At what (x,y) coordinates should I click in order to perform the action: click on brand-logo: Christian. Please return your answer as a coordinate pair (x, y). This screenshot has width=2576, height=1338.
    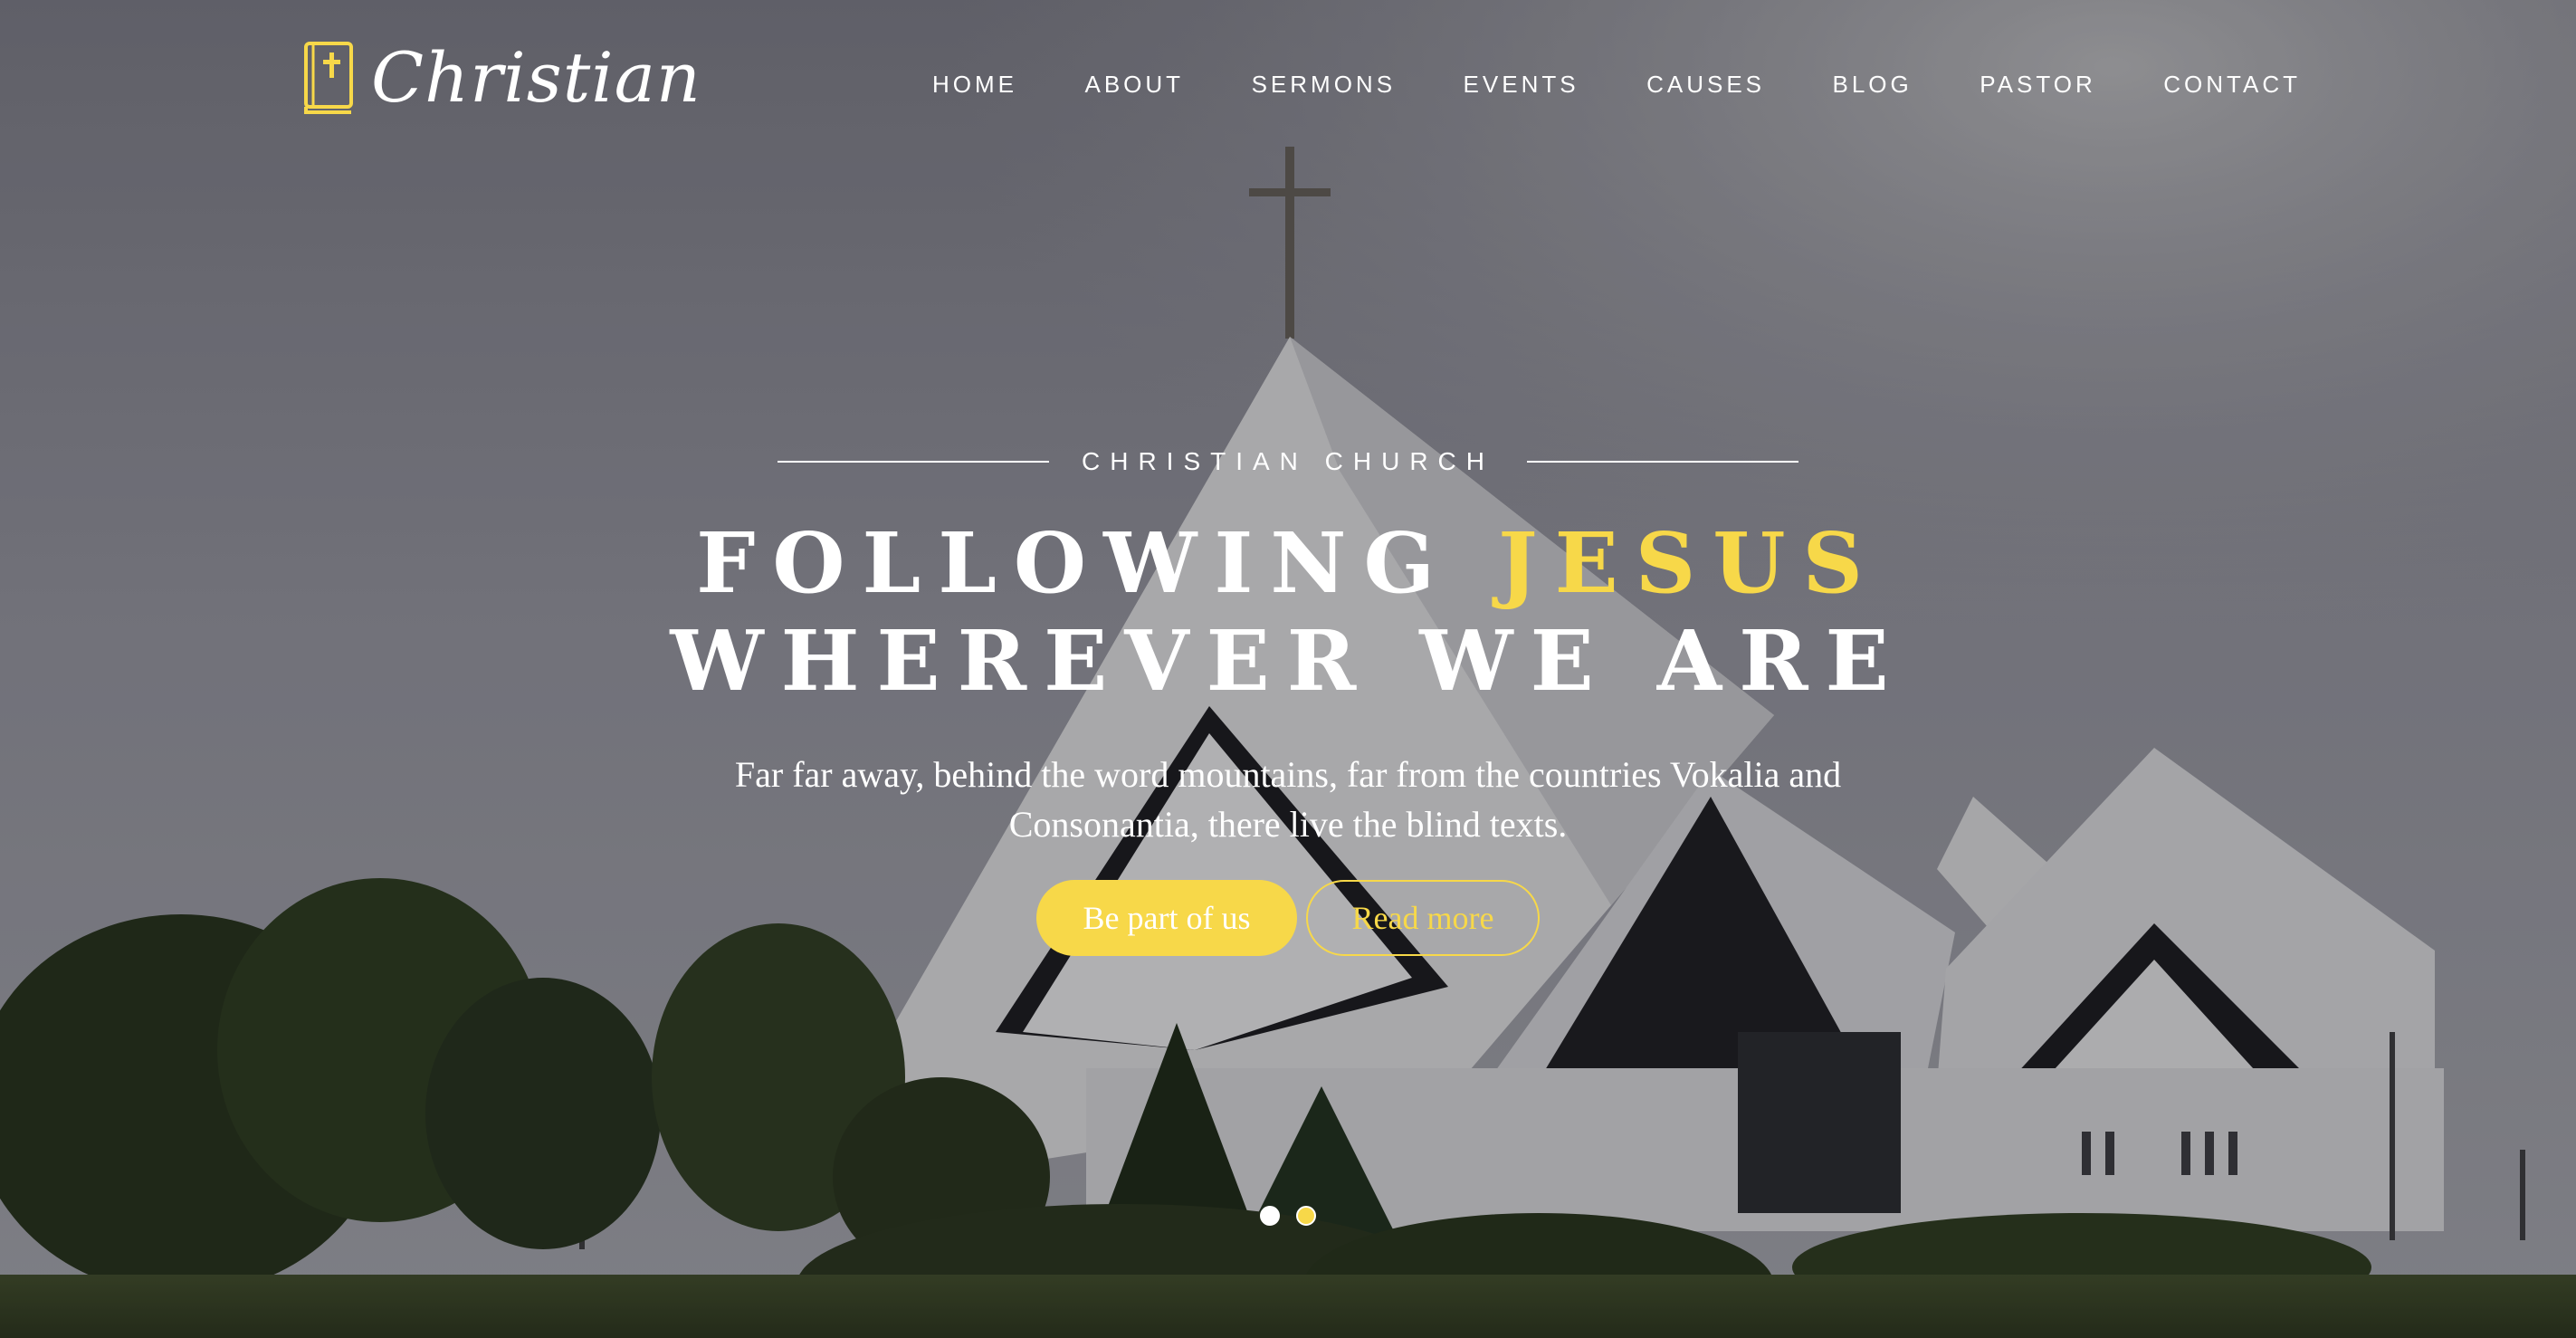
    Looking at the image, I should click on (501, 78).